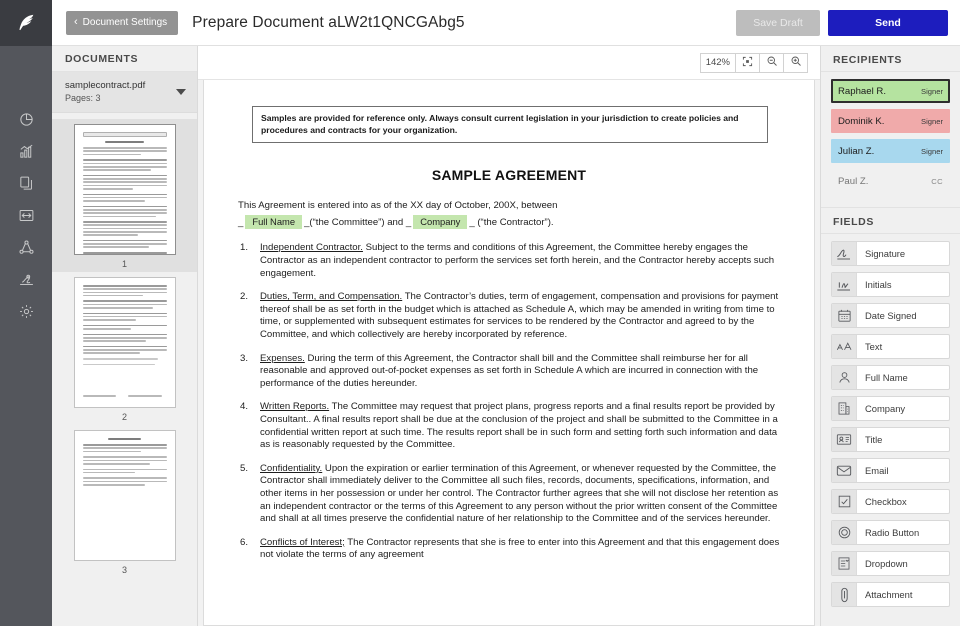 This screenshot has height=626, width=960. I want to click on checkbox-icon, so click(844, 501).